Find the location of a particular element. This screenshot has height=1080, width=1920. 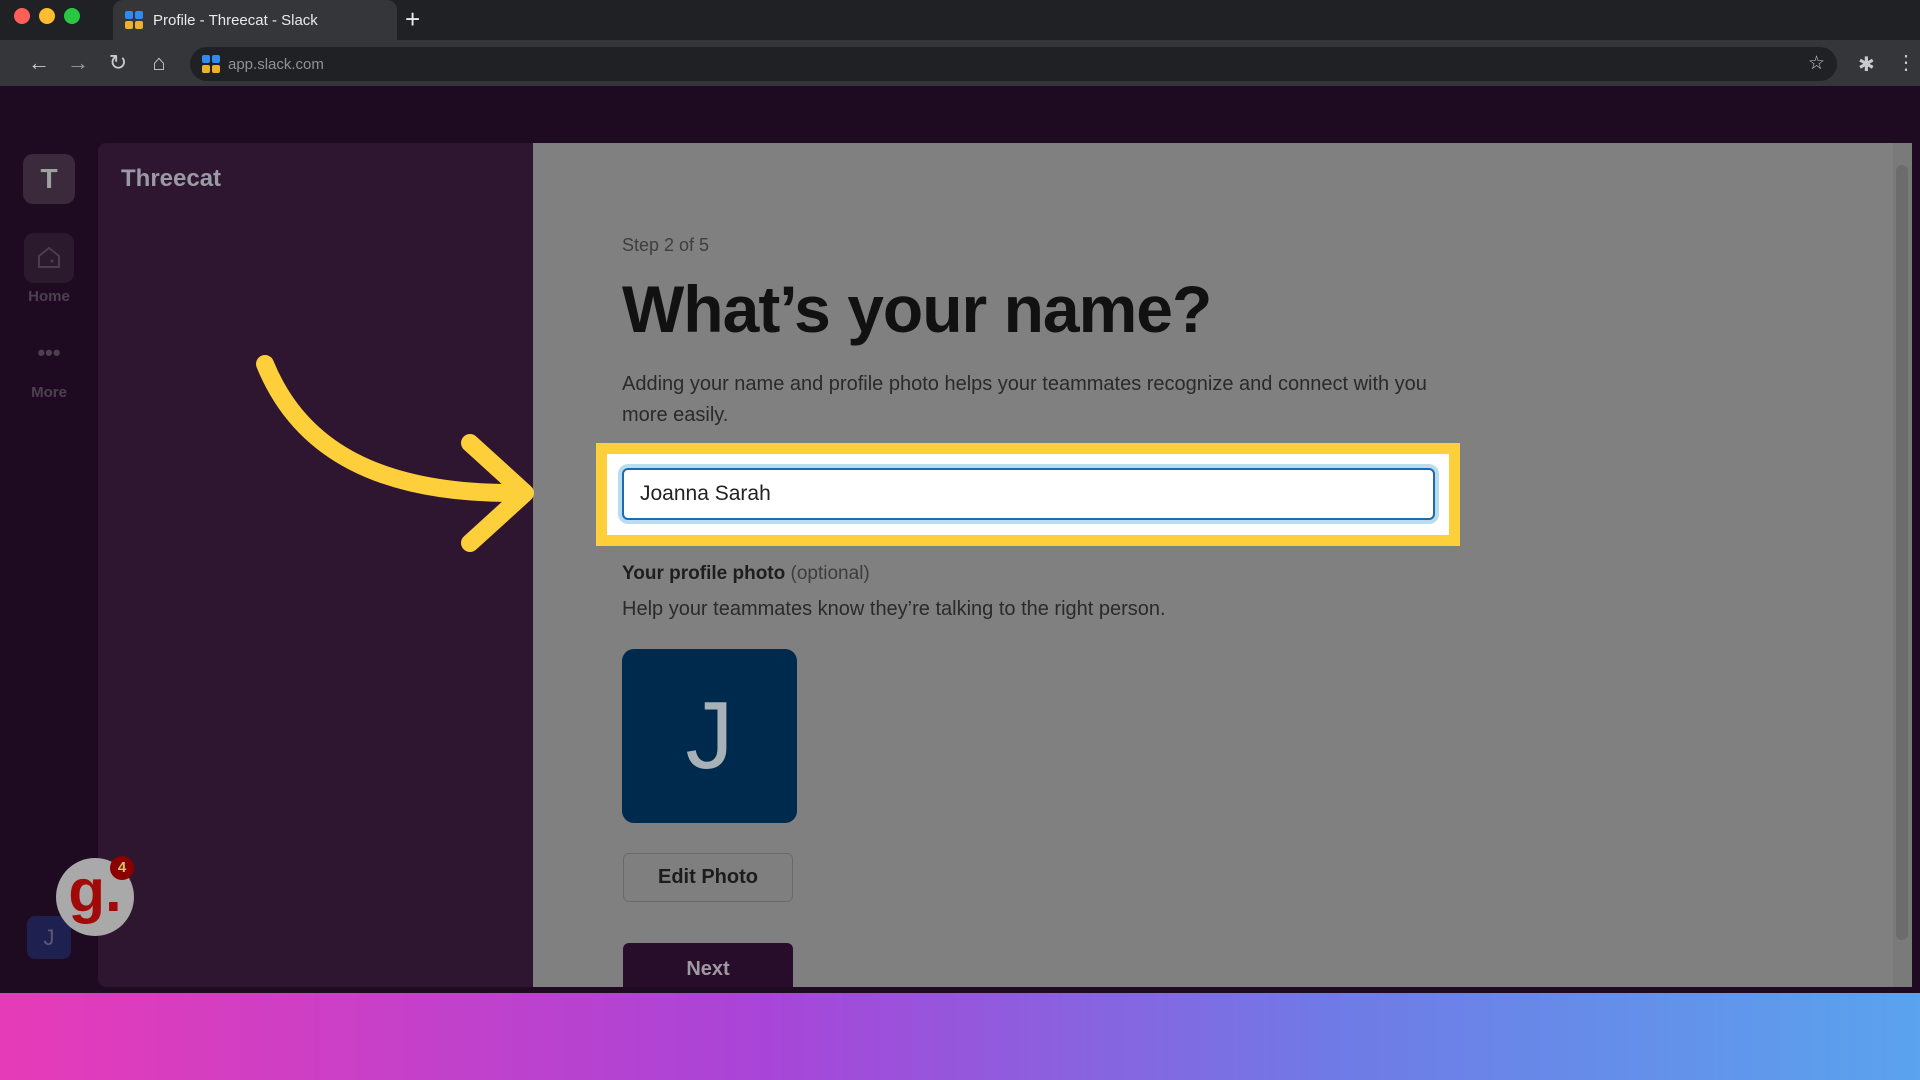

pointer-arrow-icon is located at coordinates (395, 453).